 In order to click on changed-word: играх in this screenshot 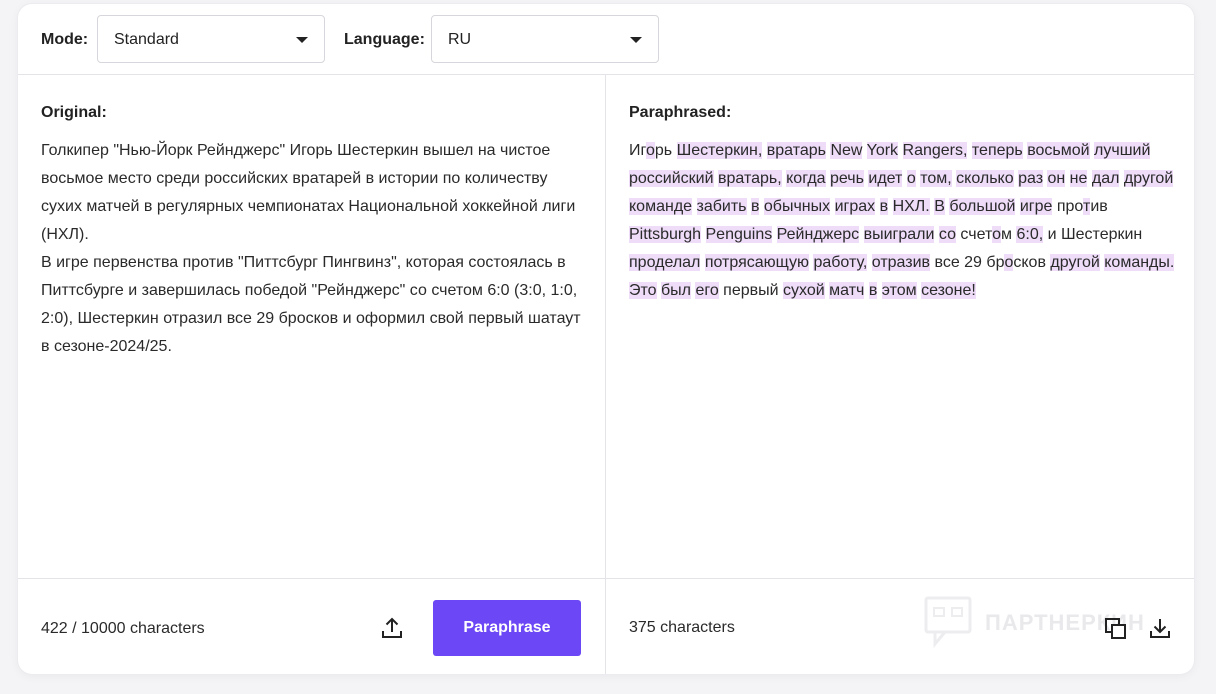, I will do `click(855, 206)`.